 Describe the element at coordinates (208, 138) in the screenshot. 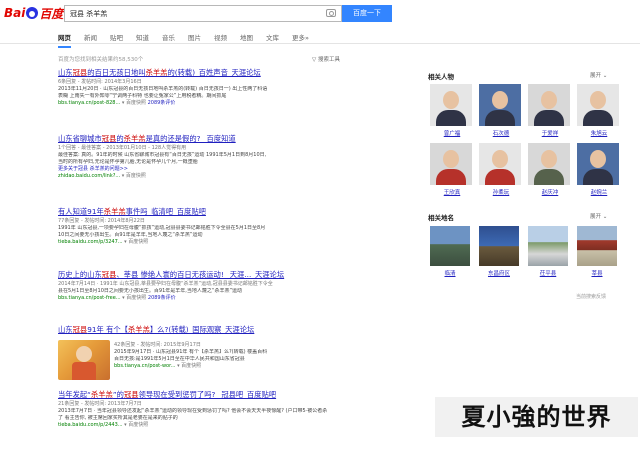

I see `result-title-link: 山东省聊城市冠县的杀羊羔是真的还是假的? _百度知道` at that location.